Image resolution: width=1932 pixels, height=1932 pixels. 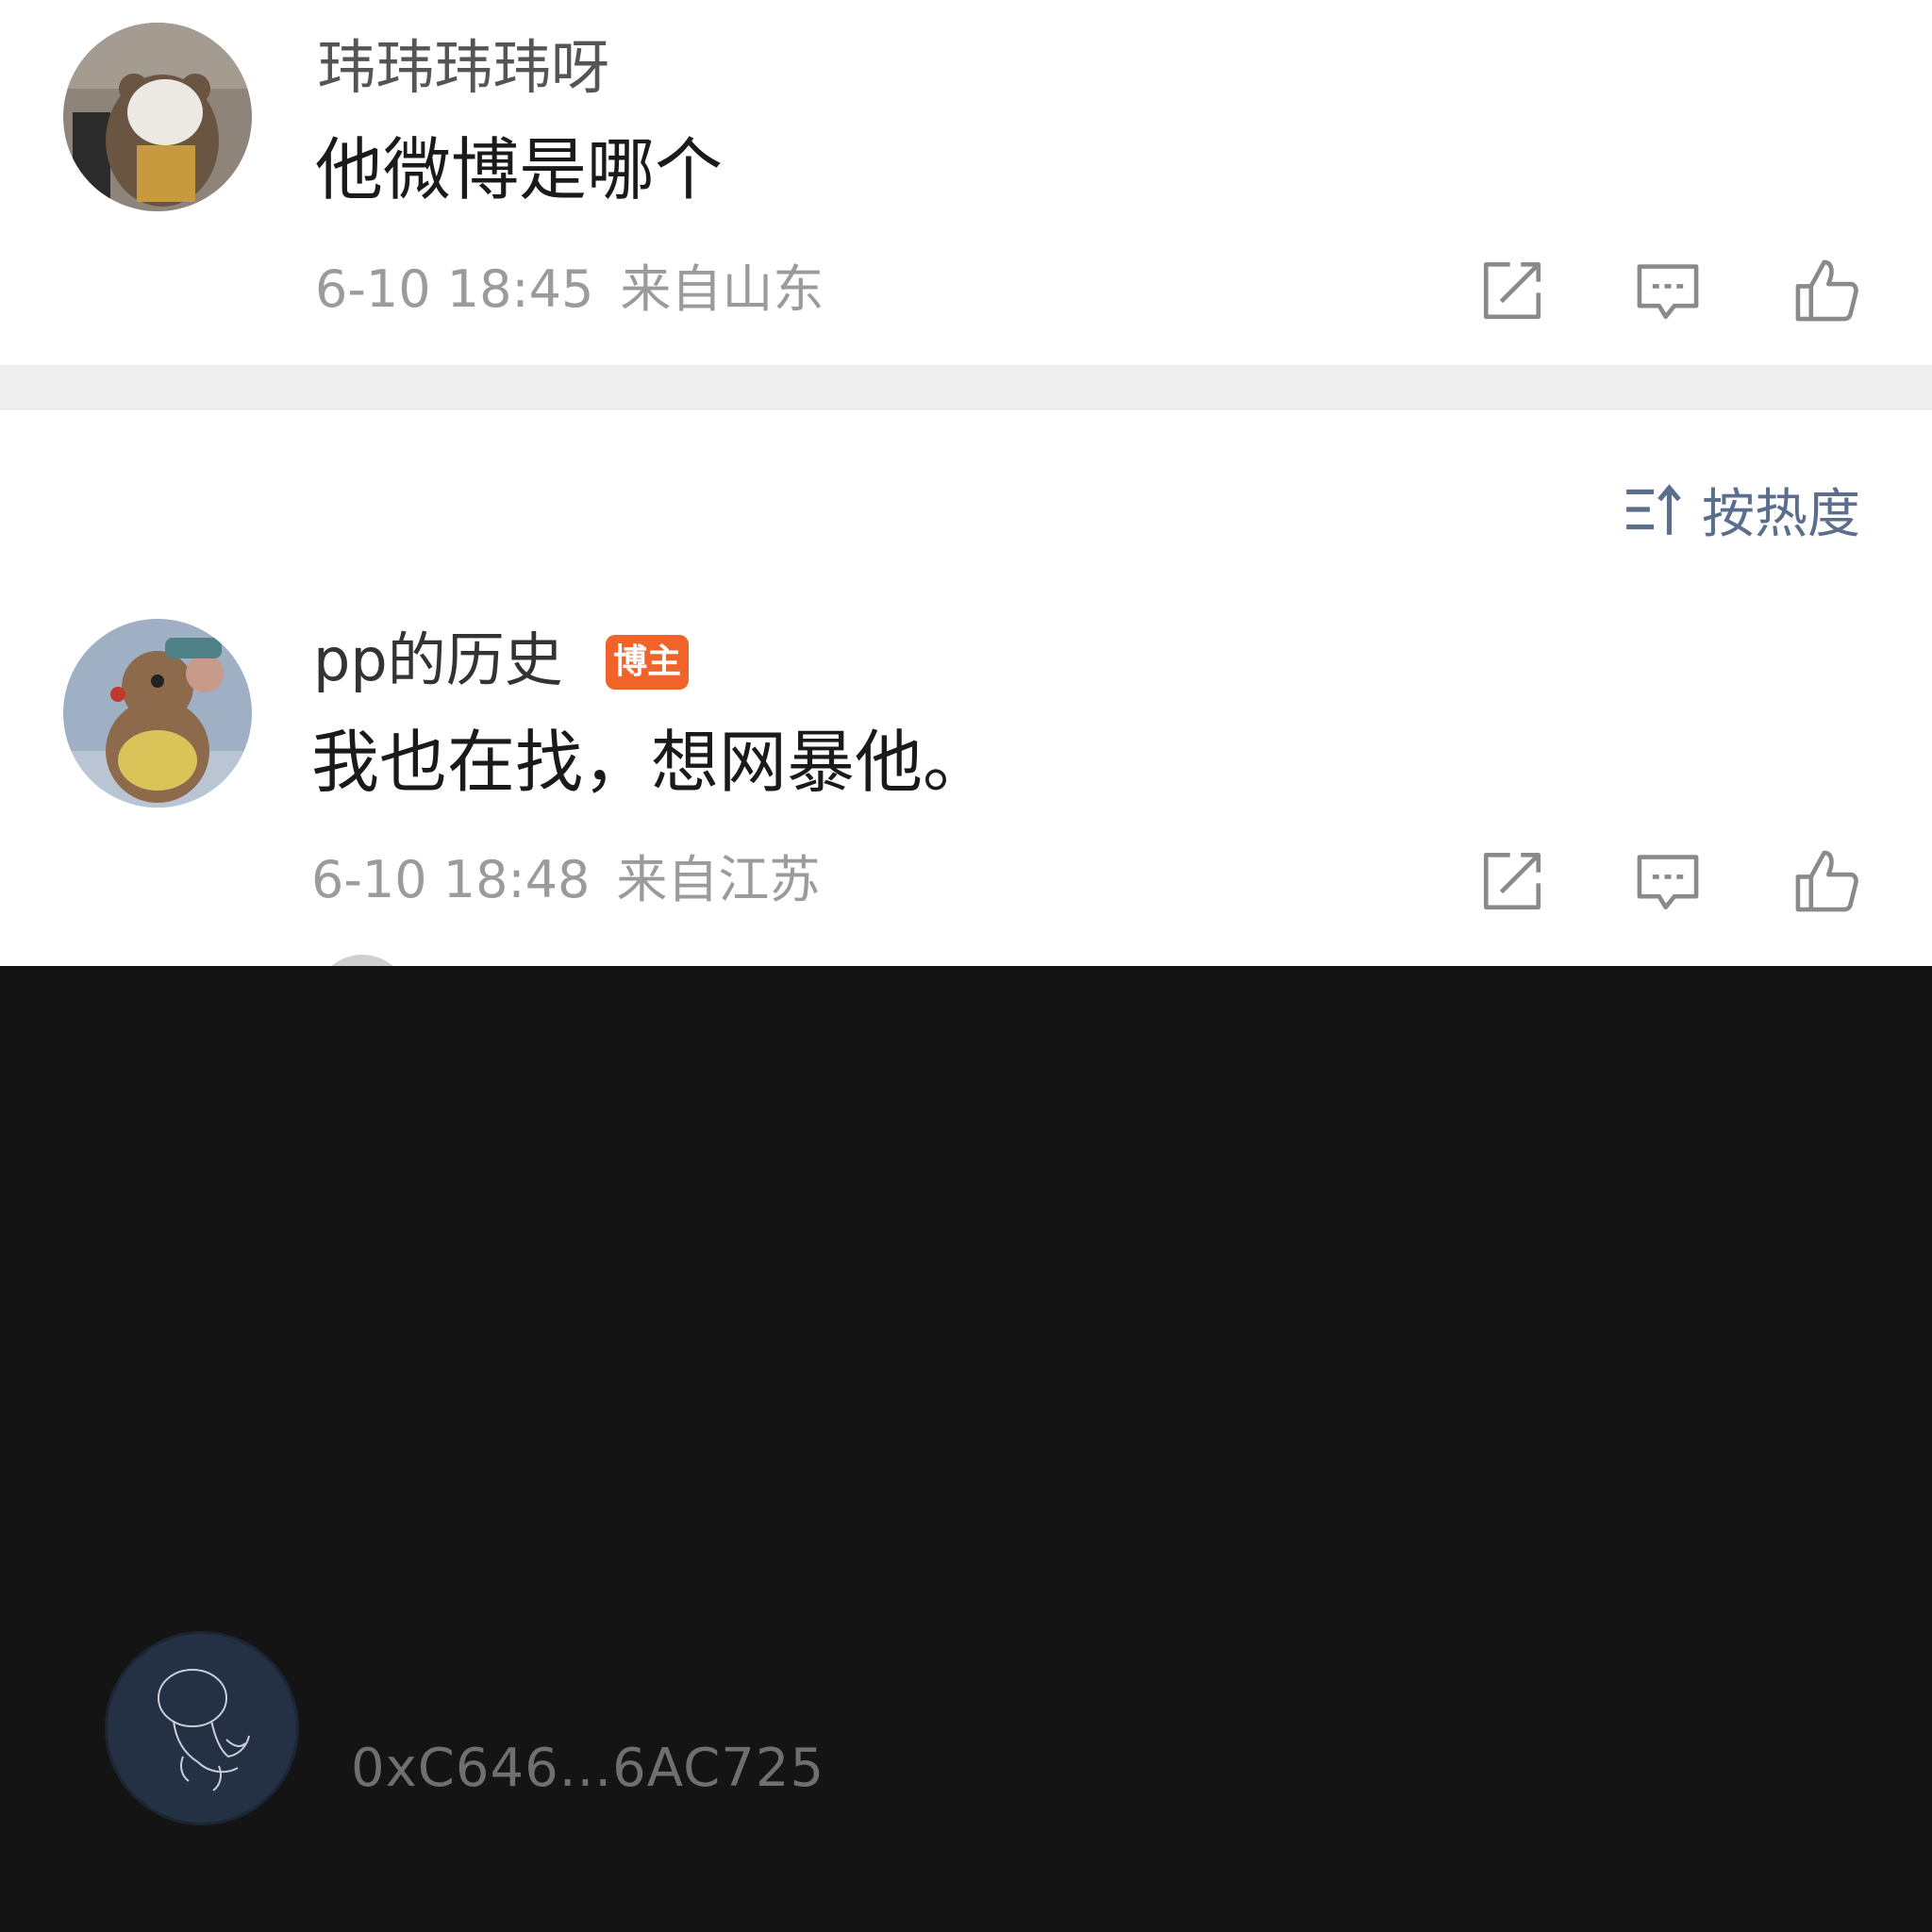 I want to click on author-badge: 博主, so click(x=648, y=663).